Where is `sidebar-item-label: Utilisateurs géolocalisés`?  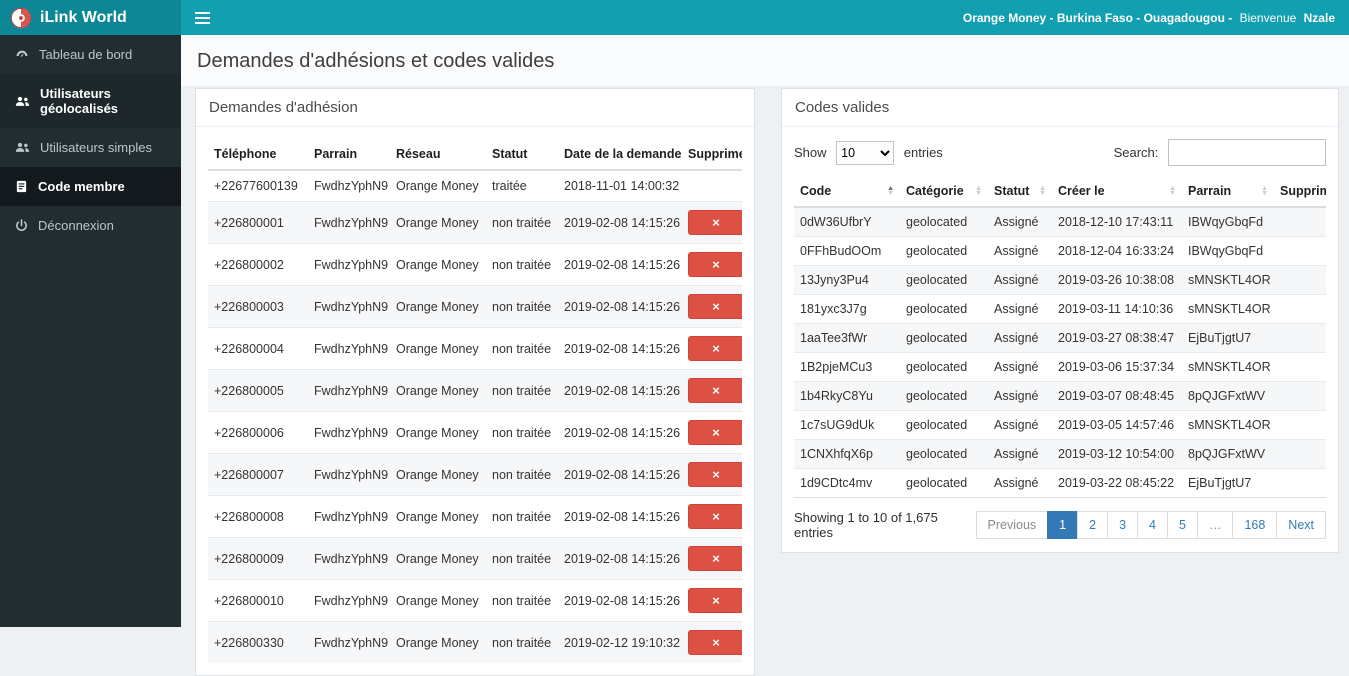
sidebar-item-label: Utilisateurs géolocalisés is located at coordinates (79, 101).